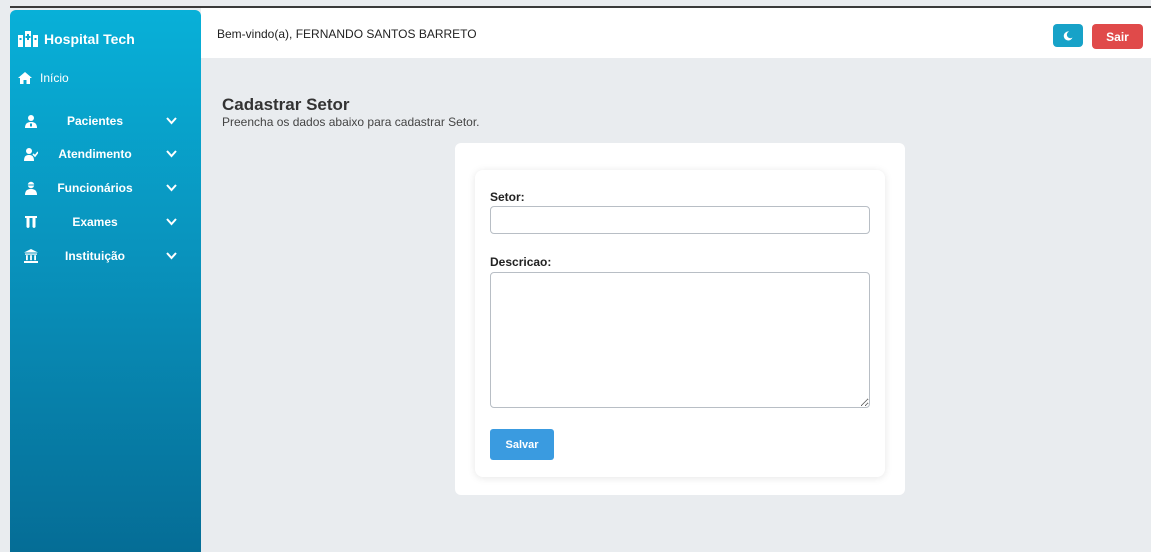 Image resolution: width=1151 pixels, height=552 pixels. Describe the element at coordinates (522, 444) in the screenshot. I see `save-button: Salvar` at that location.